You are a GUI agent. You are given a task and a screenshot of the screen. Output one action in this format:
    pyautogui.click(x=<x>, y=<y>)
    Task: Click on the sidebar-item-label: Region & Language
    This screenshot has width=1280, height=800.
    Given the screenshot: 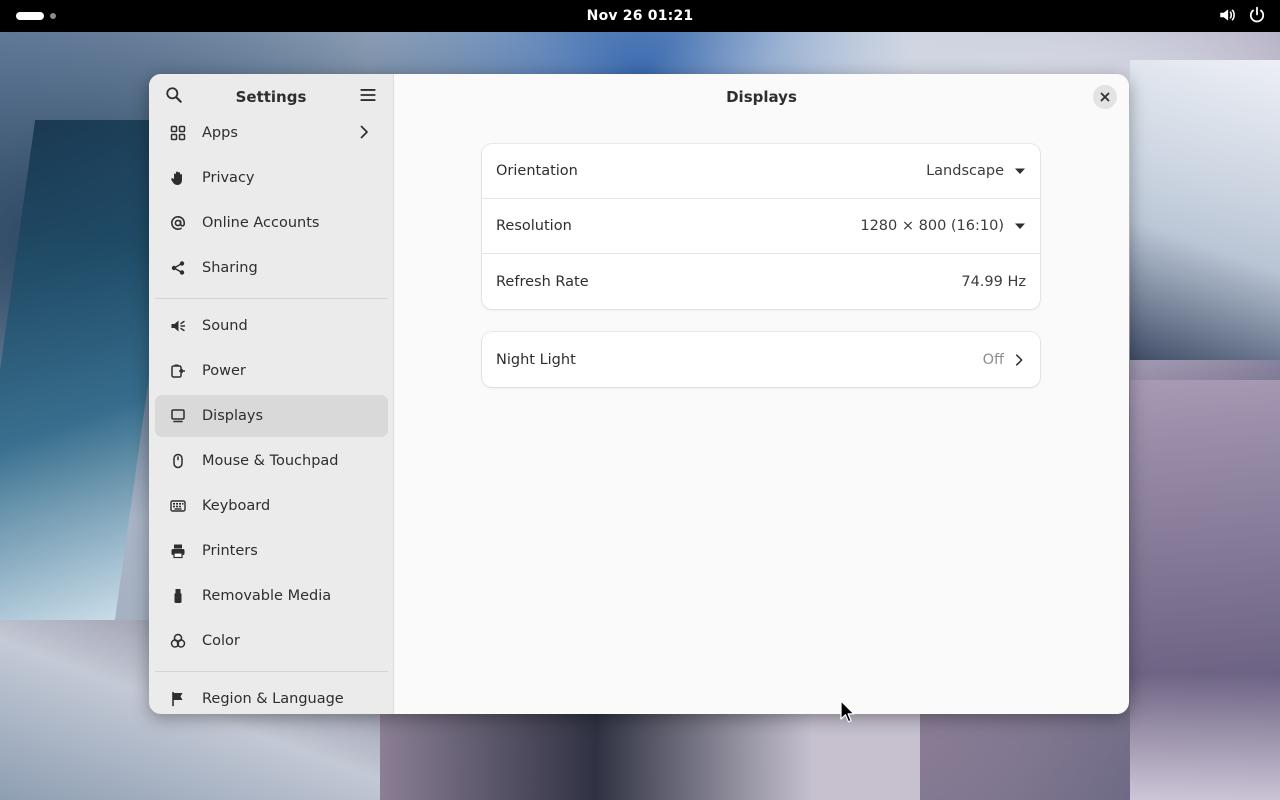 What is the action you would take?
    pyautogui.click(x=273, y=699)
    